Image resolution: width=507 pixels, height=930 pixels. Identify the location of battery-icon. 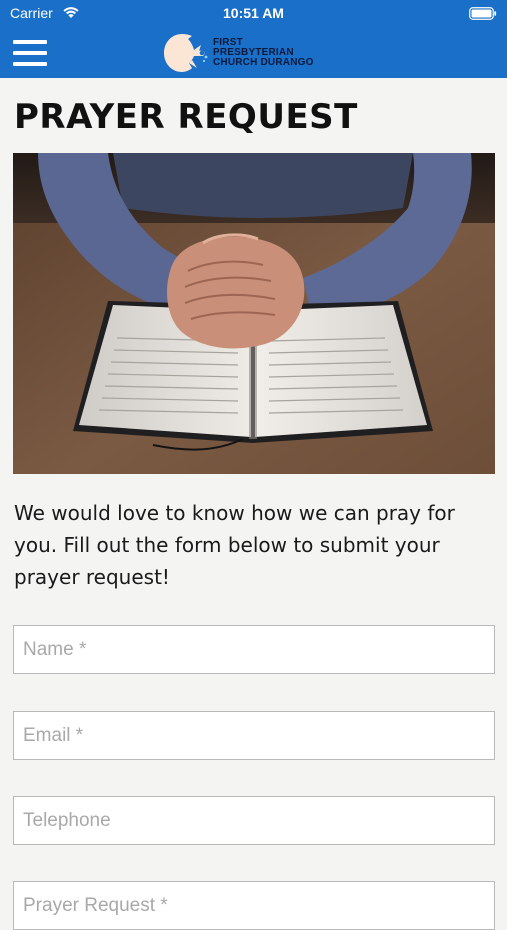
(483, 13).